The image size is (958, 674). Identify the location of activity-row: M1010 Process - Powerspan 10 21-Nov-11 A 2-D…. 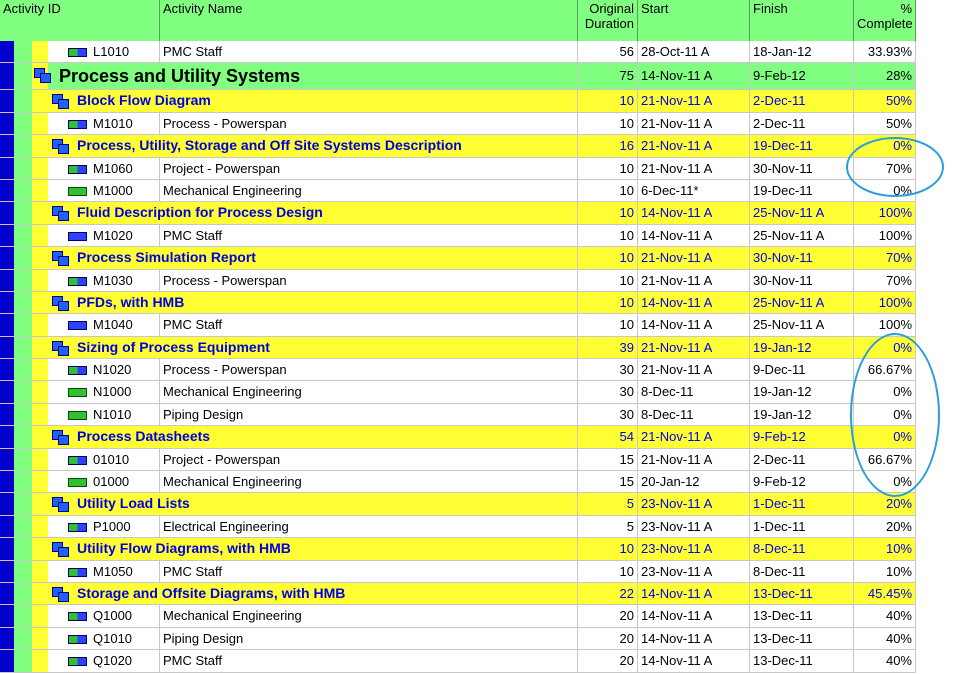
(458, 124).